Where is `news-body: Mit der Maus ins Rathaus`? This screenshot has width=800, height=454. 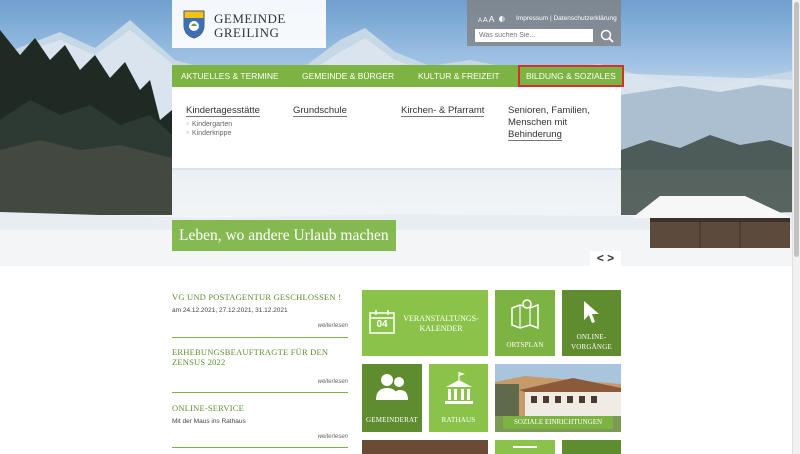
news-body: Mit der Maus ins Rathaus is located at coordinates (209, 421).